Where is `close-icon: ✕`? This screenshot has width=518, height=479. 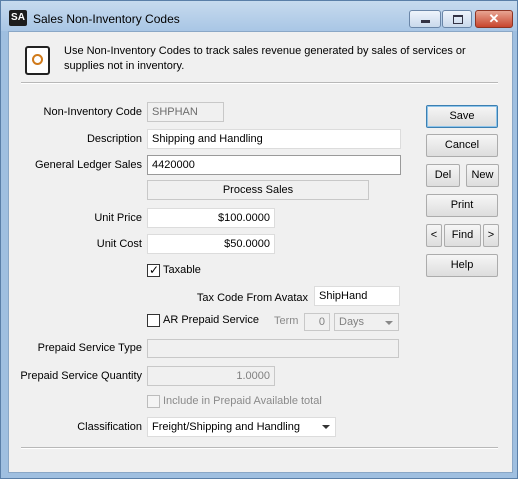 close-icon: ✕ is located at coordinates (494, 18).